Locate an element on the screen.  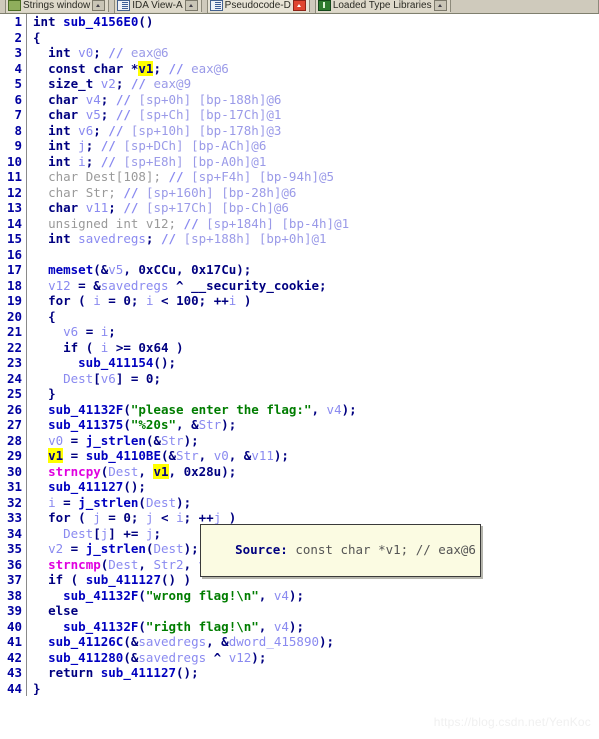
code-line: 18 v12 = &savedregs ^ __security_cookie; is located at coordinates (299, 285).